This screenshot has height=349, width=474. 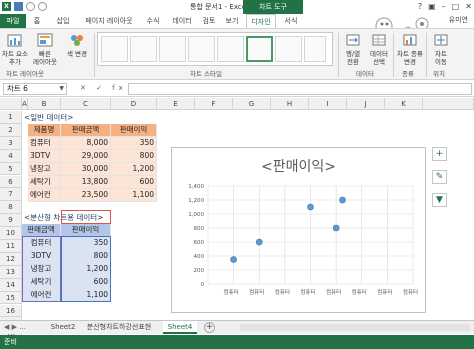 What do you see at coordinates (44, 130) in the screenshot?
I see `table1-header-product: 제품명` at bounding box center [44, 130].